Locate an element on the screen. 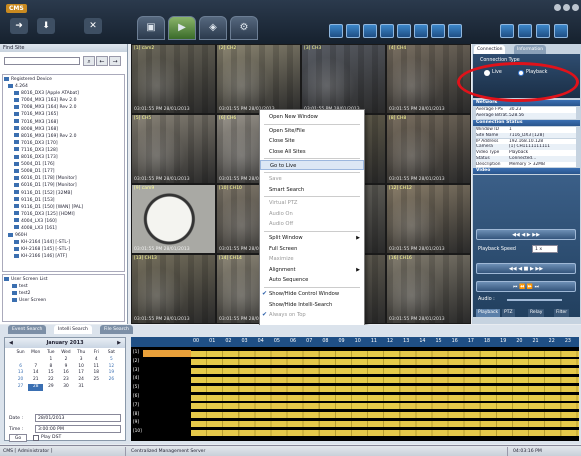 This screenshot has height=456, width=581. minimize-icon is located at coordinates (557, 7).